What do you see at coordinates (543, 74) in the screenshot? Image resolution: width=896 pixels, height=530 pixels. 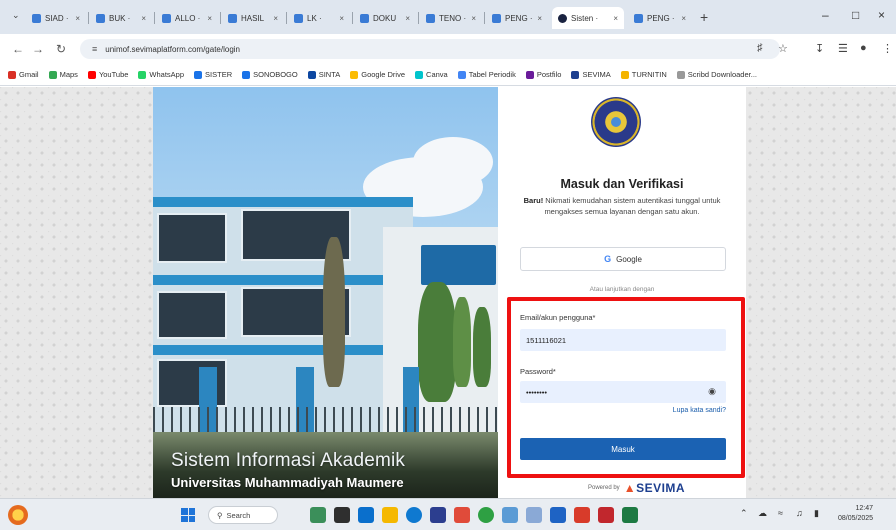 I see `bookmark-item: Postfilo` at bounding box center [543, 74].